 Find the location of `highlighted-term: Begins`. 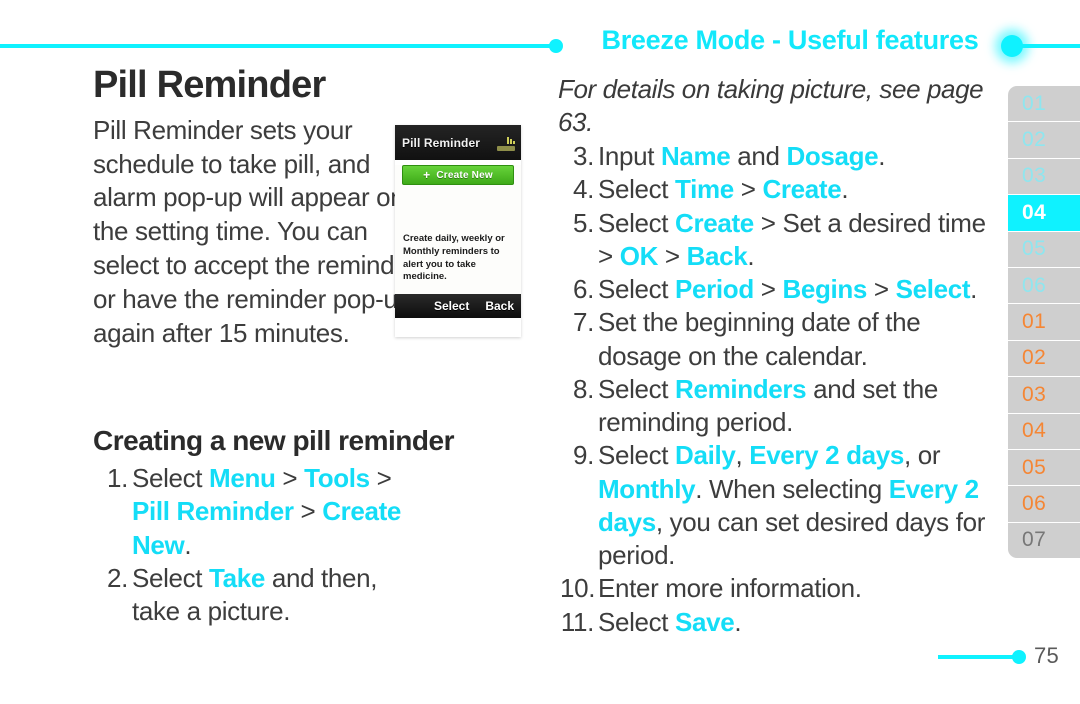

highlighted-term: Begins is located at coordinates (825, 289).